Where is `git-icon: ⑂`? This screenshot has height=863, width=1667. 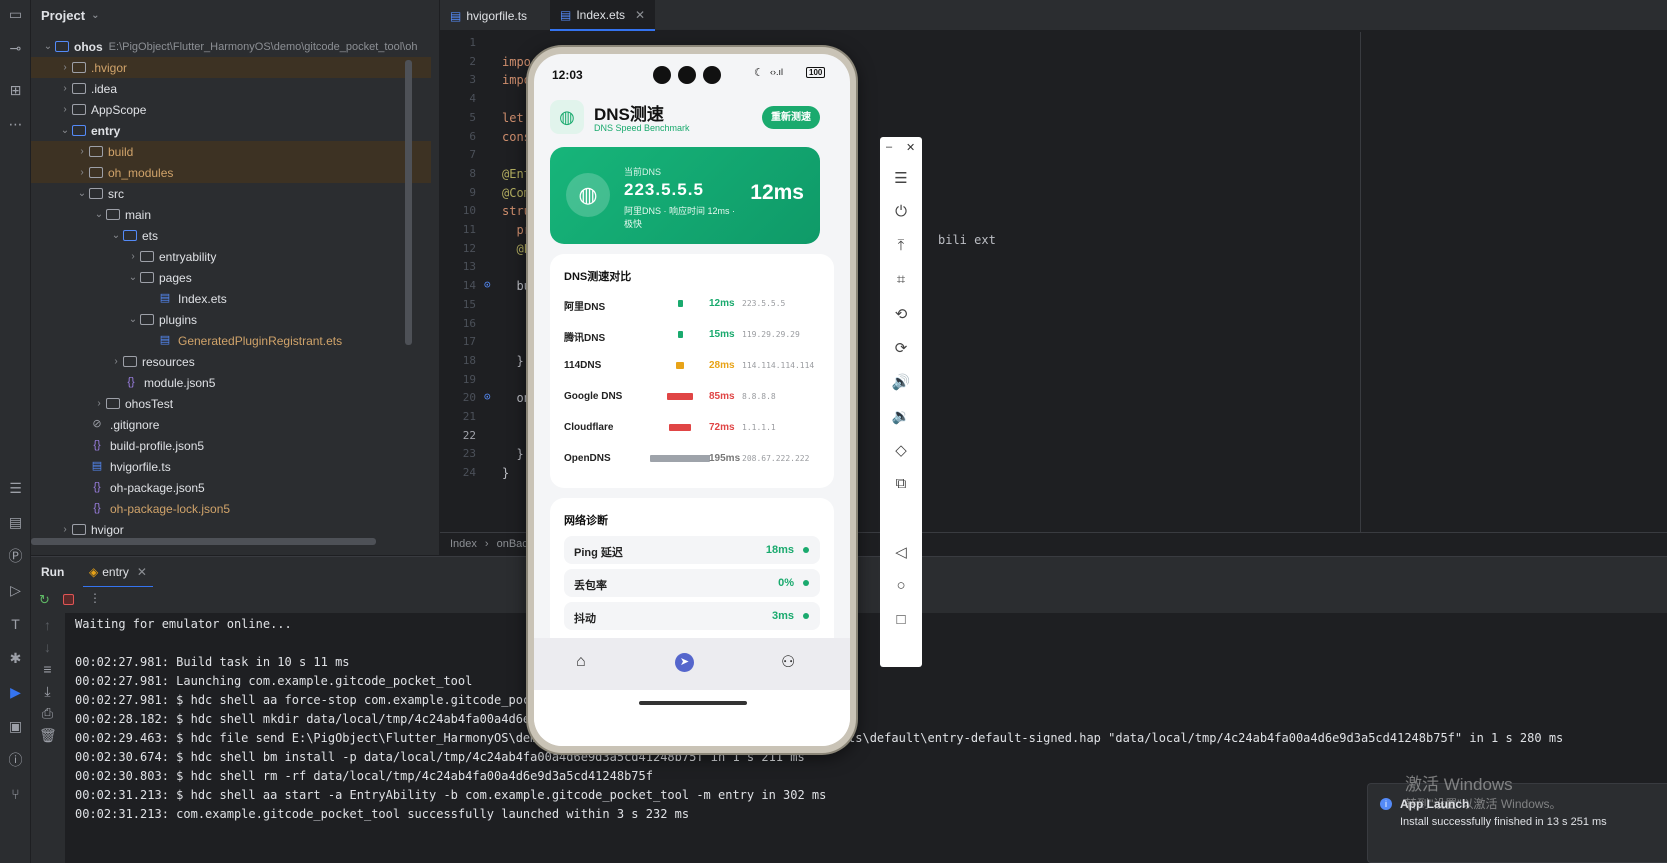 git-icon: ⑂ is located at coordinates (15, 794).